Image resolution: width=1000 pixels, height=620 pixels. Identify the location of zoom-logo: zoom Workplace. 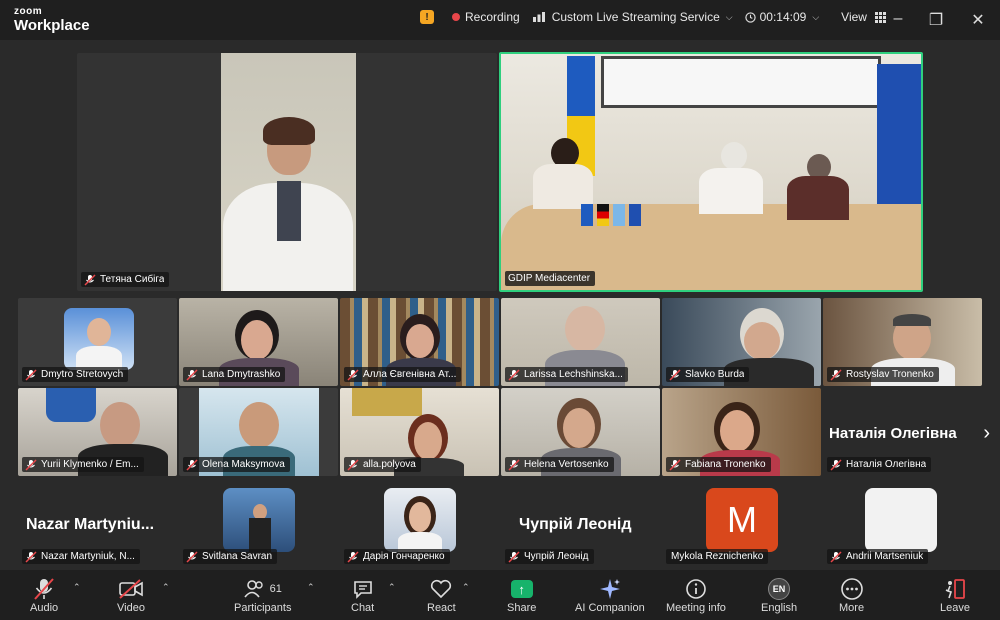
(52, 20).